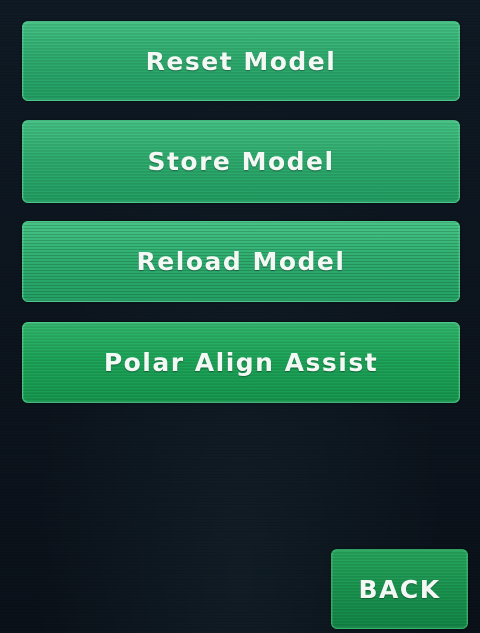  I want to click on reload-model-label: Reload Model, so click(241, 261).